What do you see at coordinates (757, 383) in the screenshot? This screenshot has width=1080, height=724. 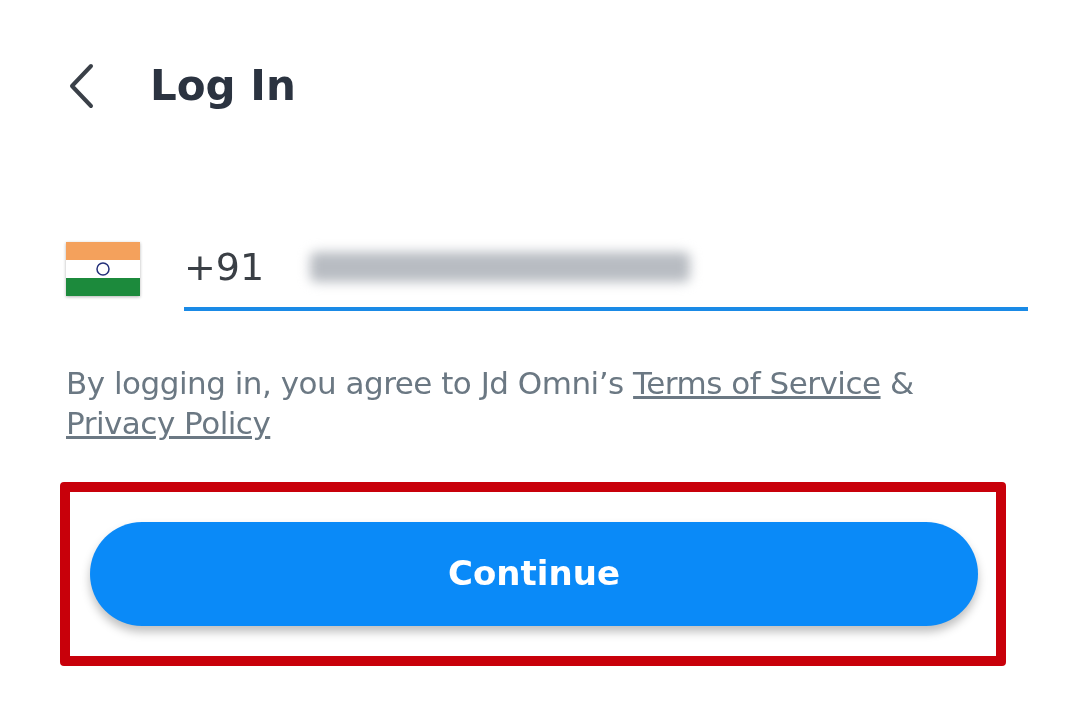 I see `policy-link: Terms of Service` at bounding box center [757, 383].